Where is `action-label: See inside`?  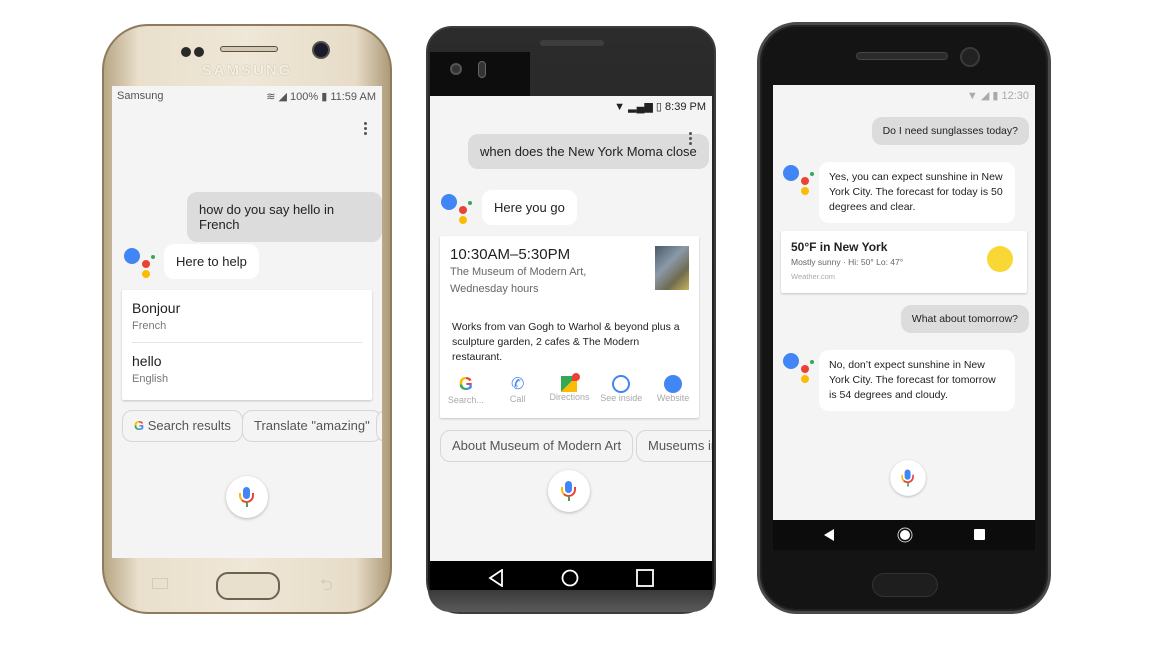 action-label: See inside is located at coordinates (621, 398).